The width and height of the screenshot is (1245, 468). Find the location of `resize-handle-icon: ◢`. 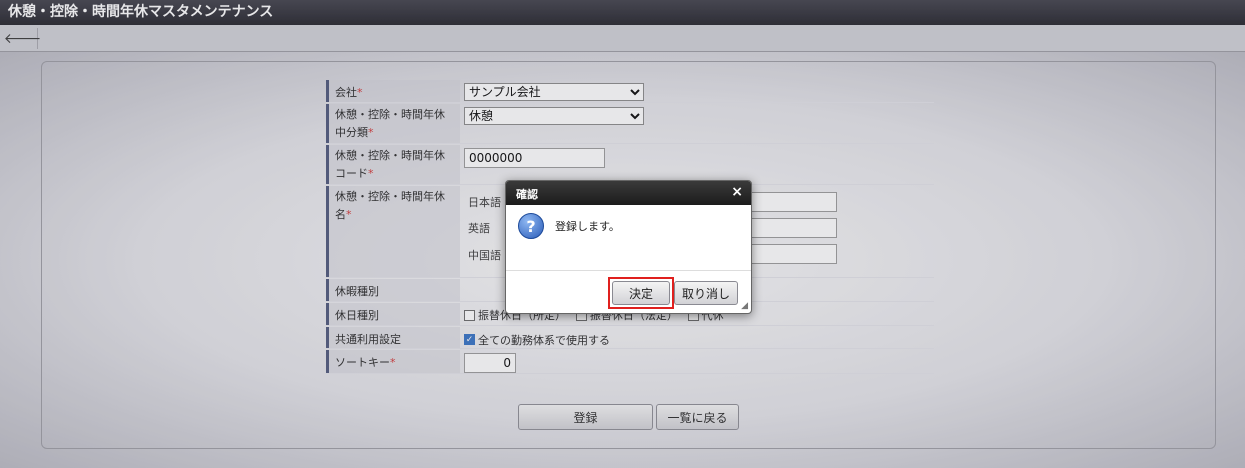

resize-handle-icon: ◢ is located at coordinates (744, 306).